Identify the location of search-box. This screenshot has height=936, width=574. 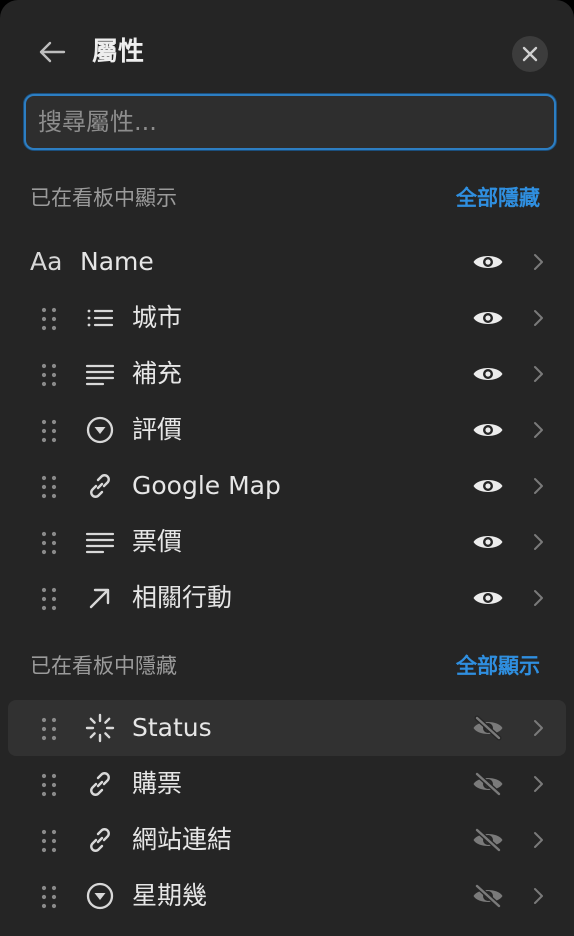
(290, 122).